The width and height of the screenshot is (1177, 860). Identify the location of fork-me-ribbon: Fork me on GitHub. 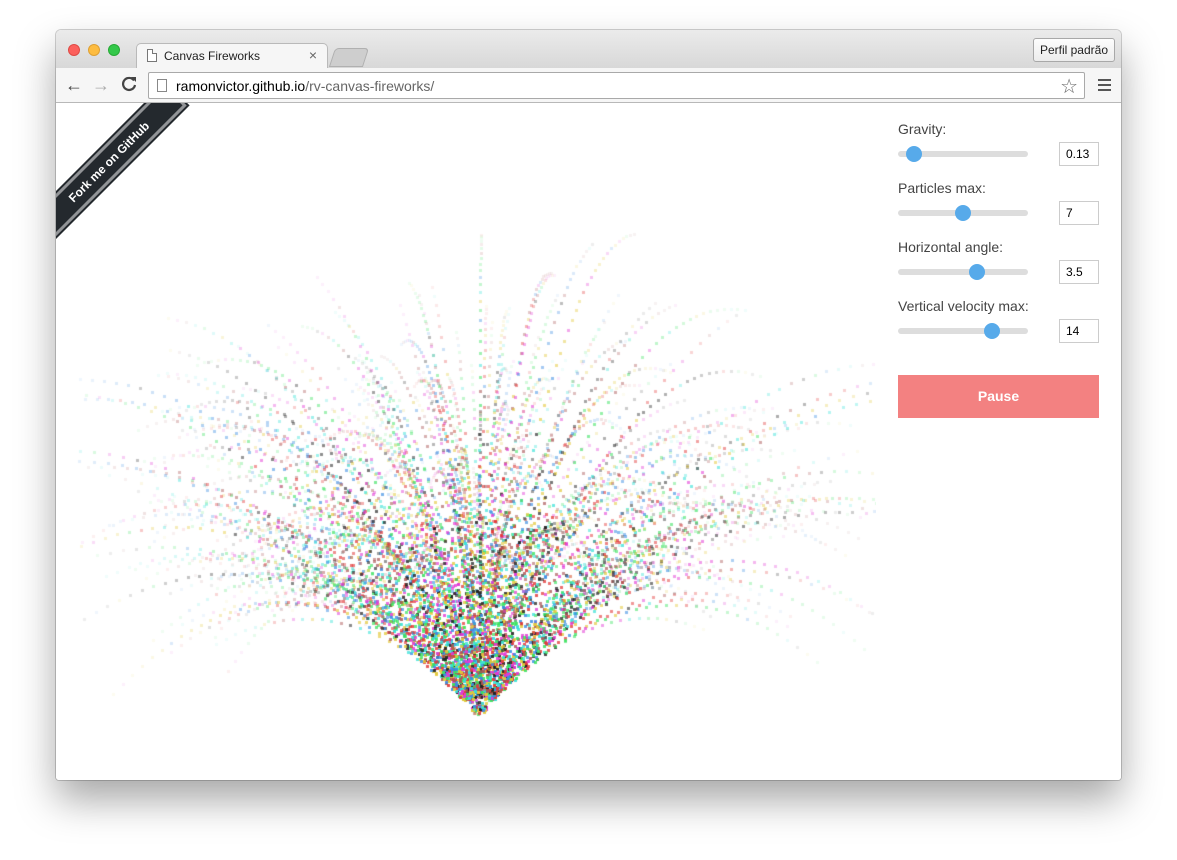
(121, 171).